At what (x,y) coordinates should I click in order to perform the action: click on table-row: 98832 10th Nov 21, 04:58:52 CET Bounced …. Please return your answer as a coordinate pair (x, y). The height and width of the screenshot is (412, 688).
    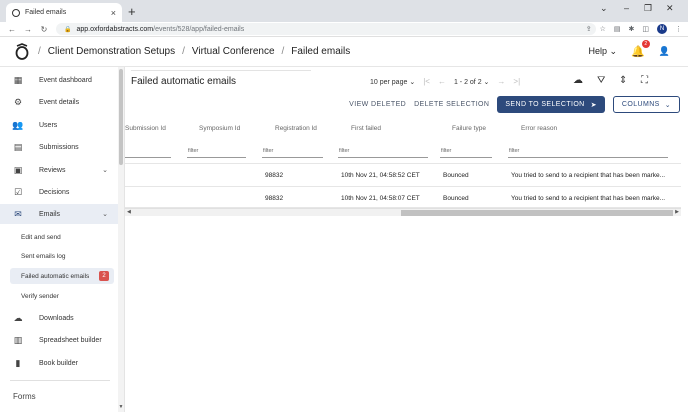
    Looking at the image, I should click on (403, 174).